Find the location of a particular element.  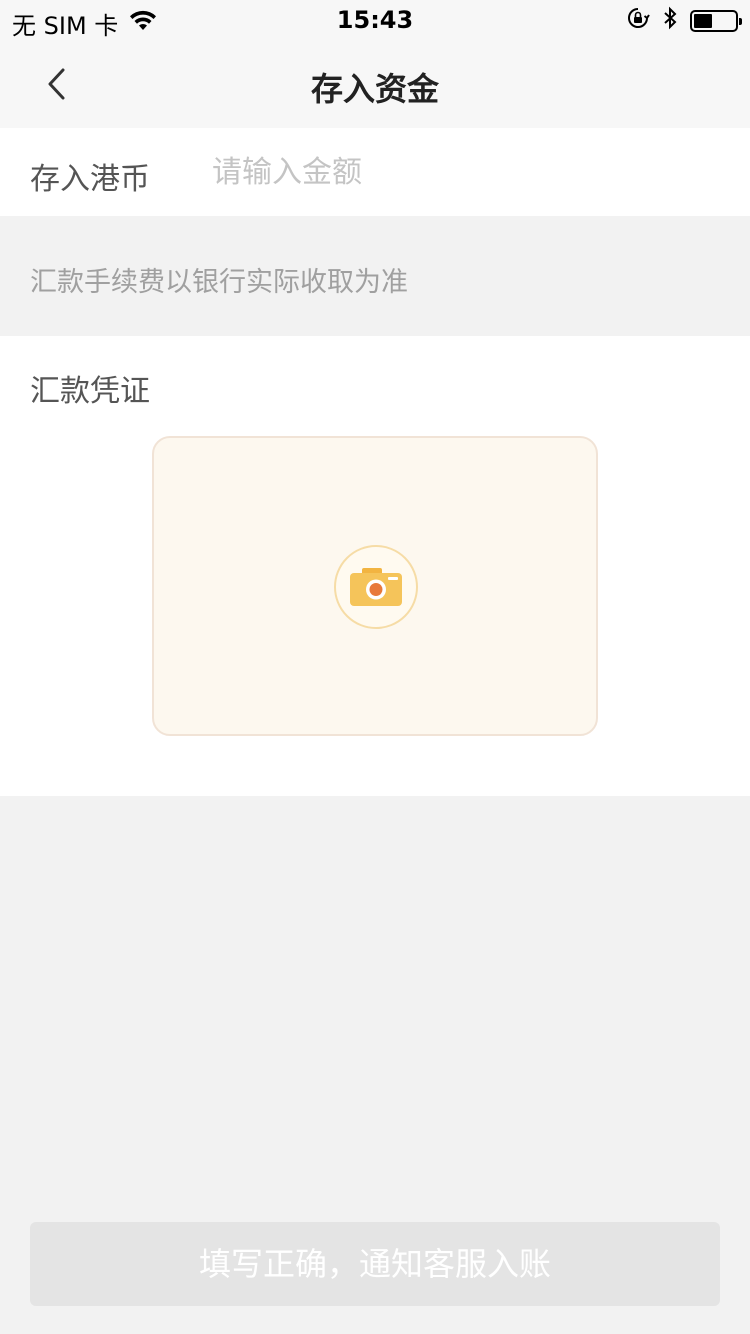

voucher-title: 汇款凭证 is located at coordinates (90, 391).